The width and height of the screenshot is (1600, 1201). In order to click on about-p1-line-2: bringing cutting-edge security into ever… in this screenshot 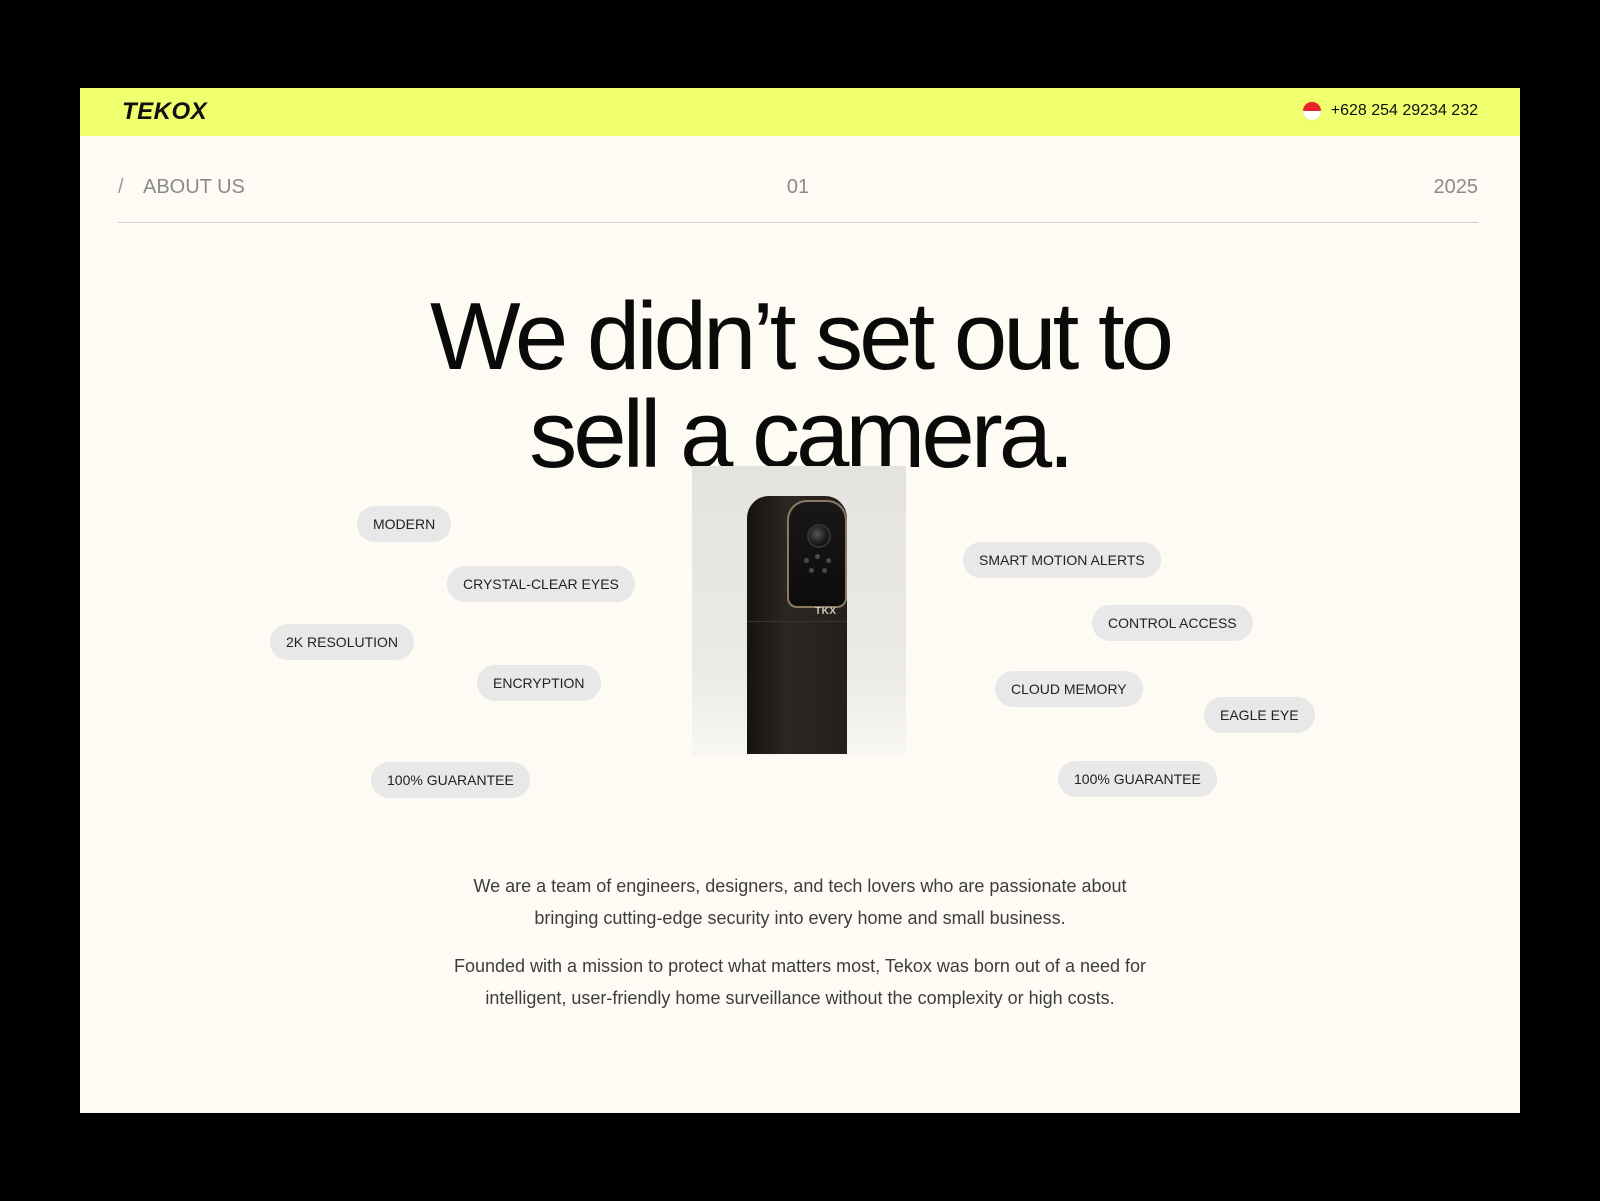, I will do `click(800, 918)`.